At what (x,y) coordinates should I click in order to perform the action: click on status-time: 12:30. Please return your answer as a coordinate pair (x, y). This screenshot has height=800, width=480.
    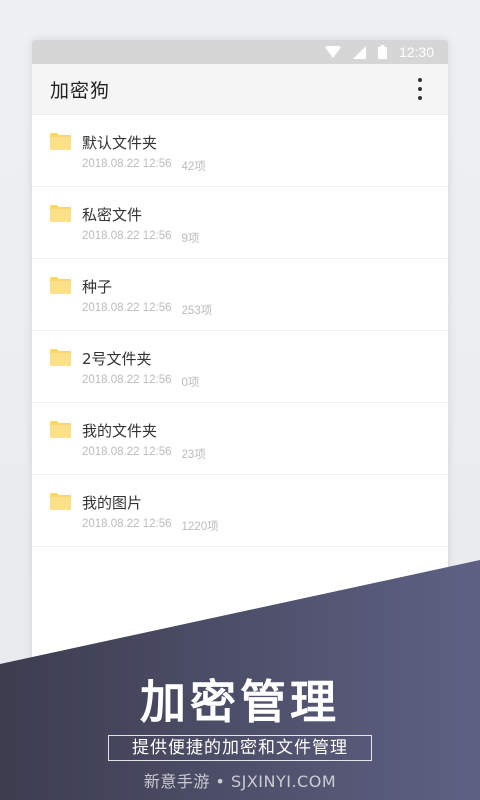
    Looking at the image, I should click on (416, 52).